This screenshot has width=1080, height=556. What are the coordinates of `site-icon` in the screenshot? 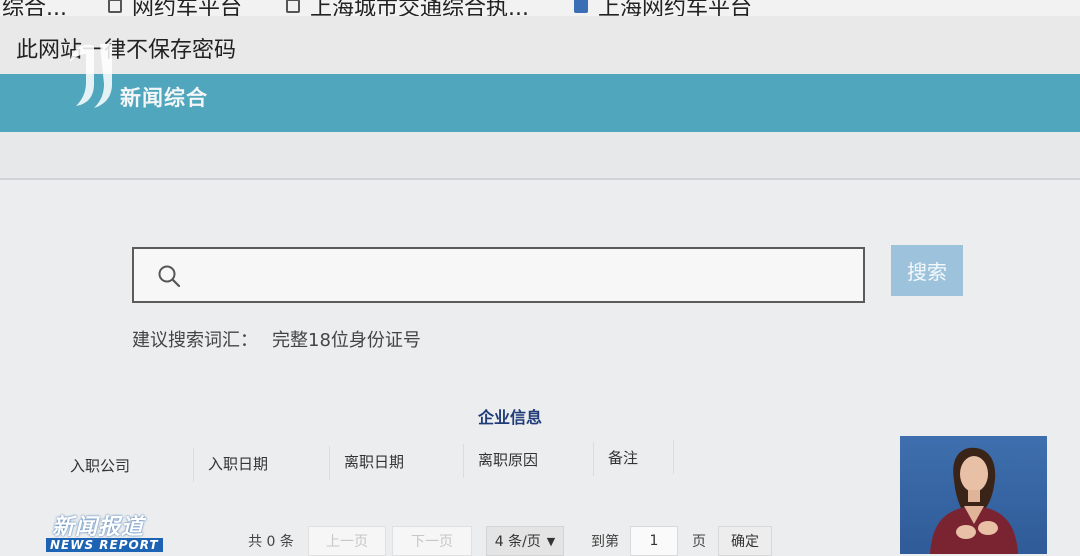 It's located at (581, 6).